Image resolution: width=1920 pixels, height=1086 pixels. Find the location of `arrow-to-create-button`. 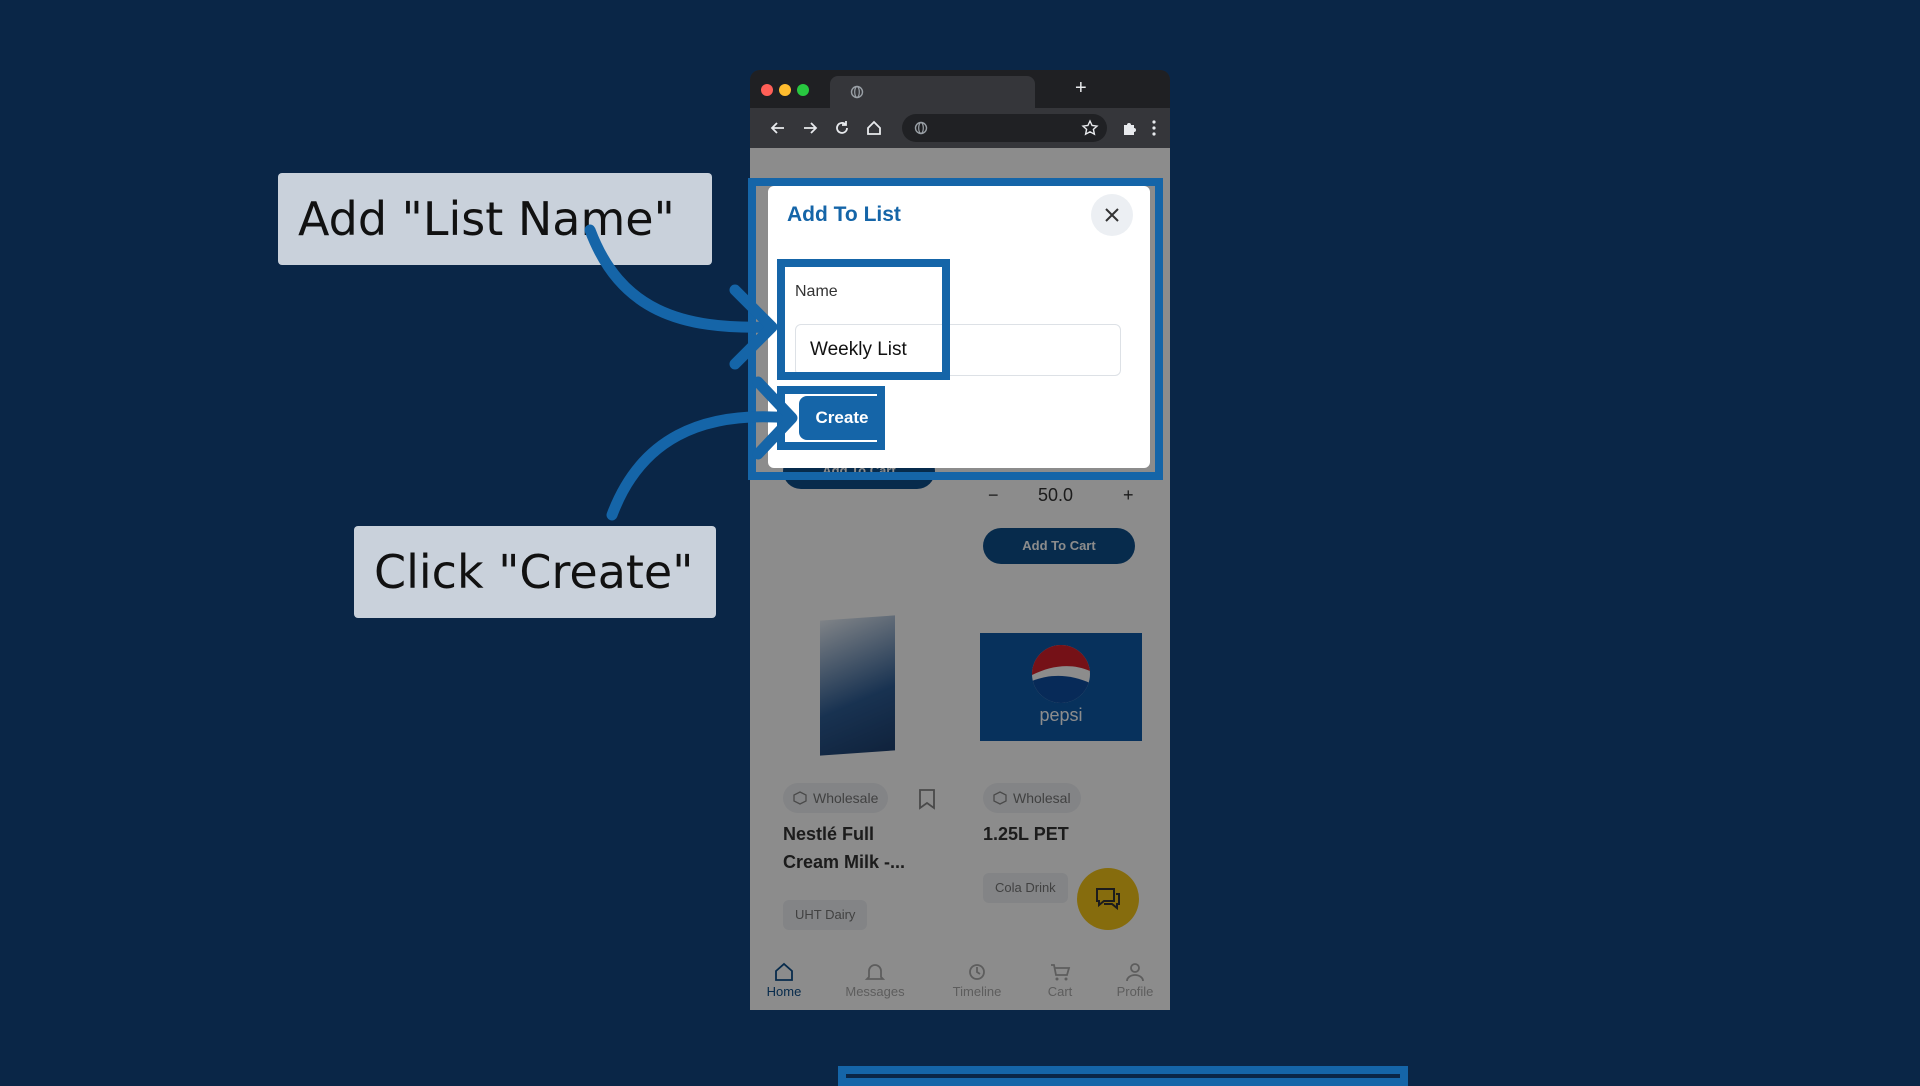

arrow-to-create-button is located at coordinates (701, 466).